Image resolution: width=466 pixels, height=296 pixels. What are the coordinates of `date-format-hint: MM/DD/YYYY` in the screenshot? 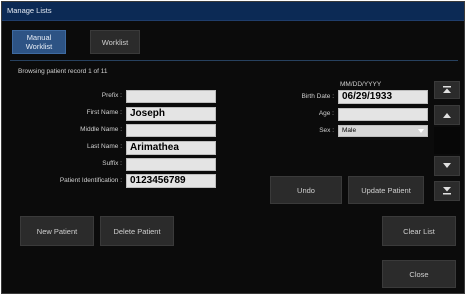 It's located at (361, 84).